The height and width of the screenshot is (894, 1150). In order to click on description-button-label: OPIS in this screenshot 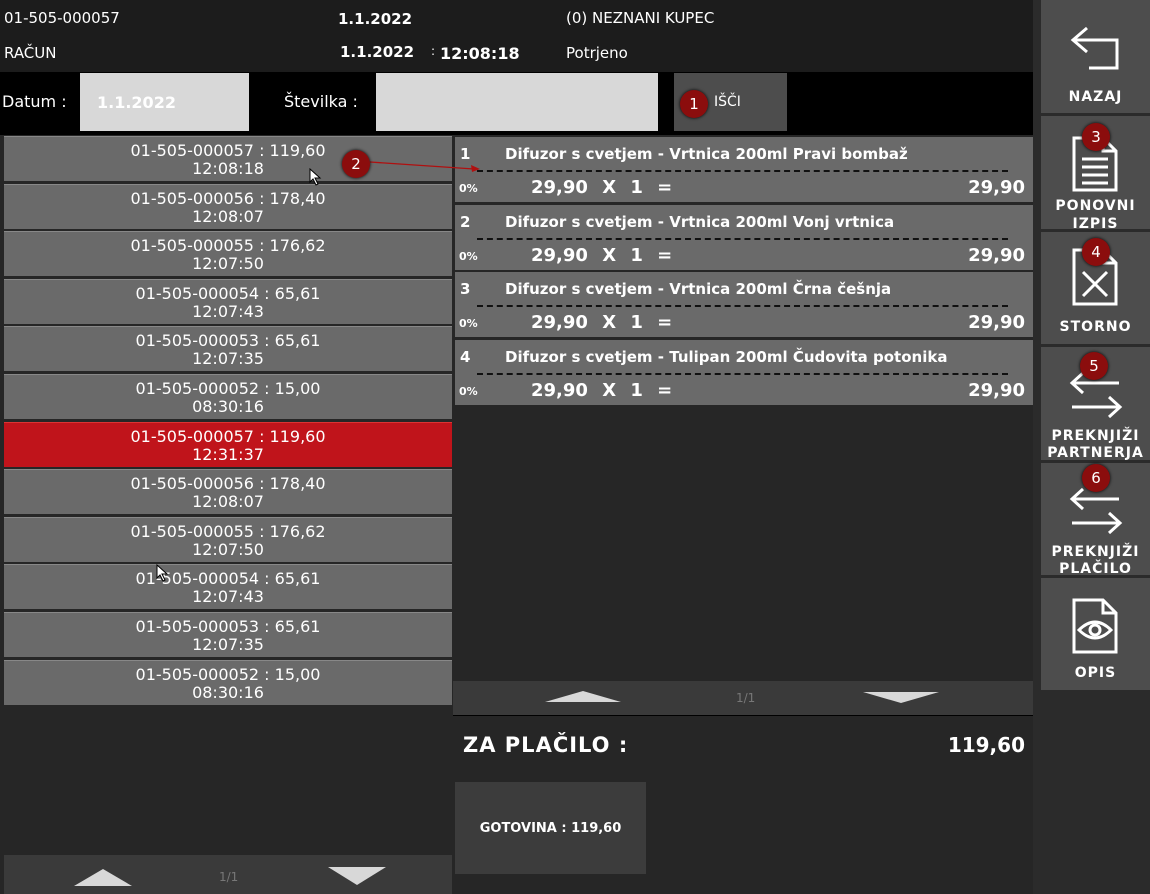, I will do `click(1095, 673)`.